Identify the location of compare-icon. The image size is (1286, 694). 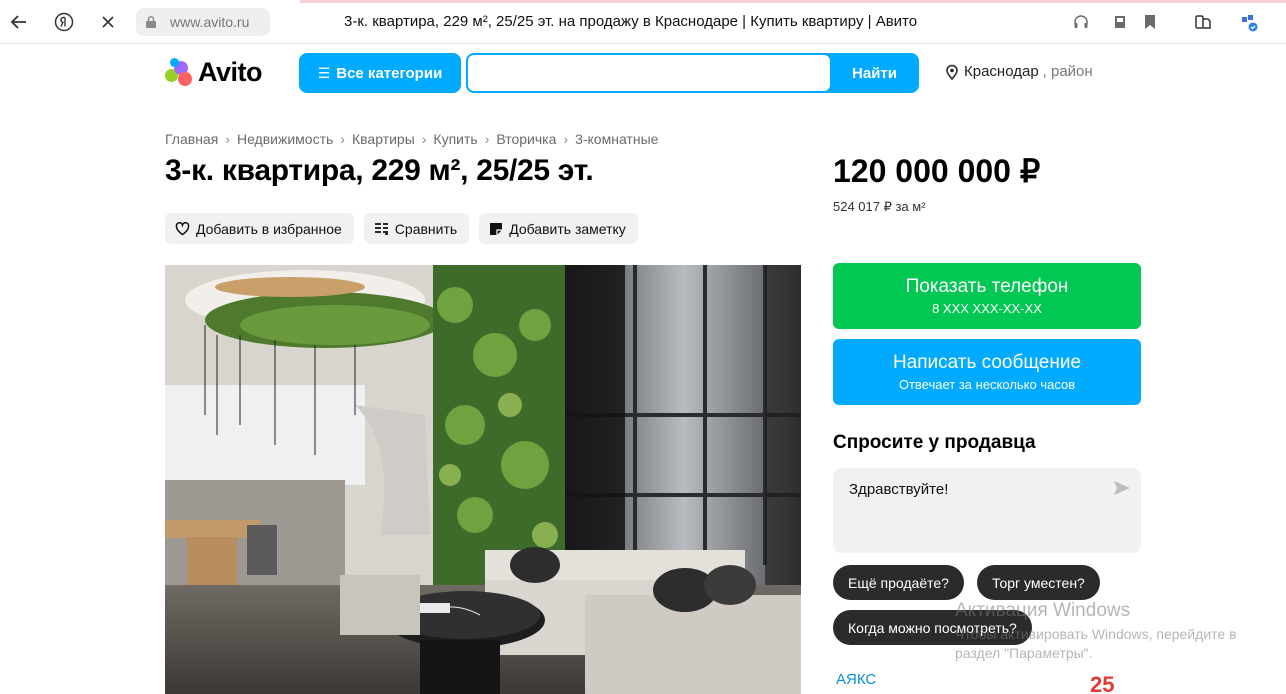
(381, 228).